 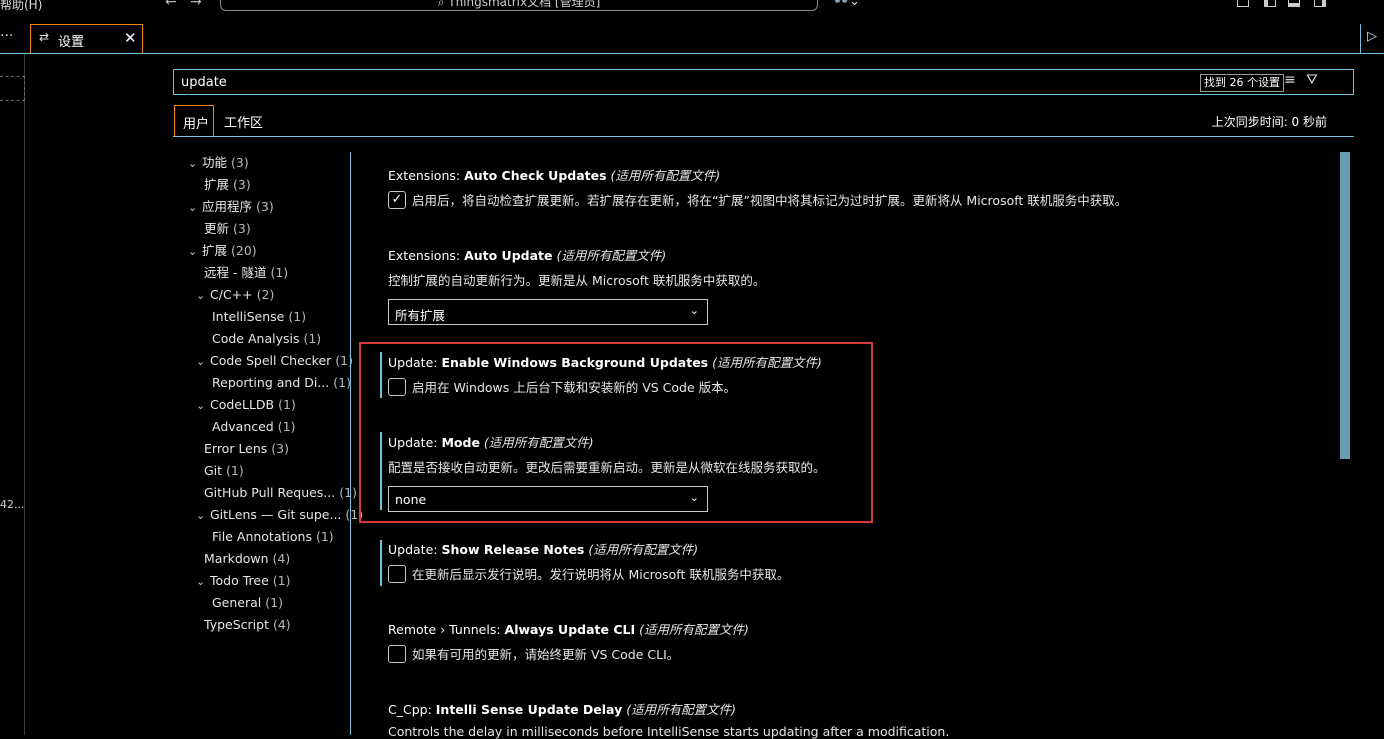 I want to click on toc-item: Git (1), so click(x=224, y=471).